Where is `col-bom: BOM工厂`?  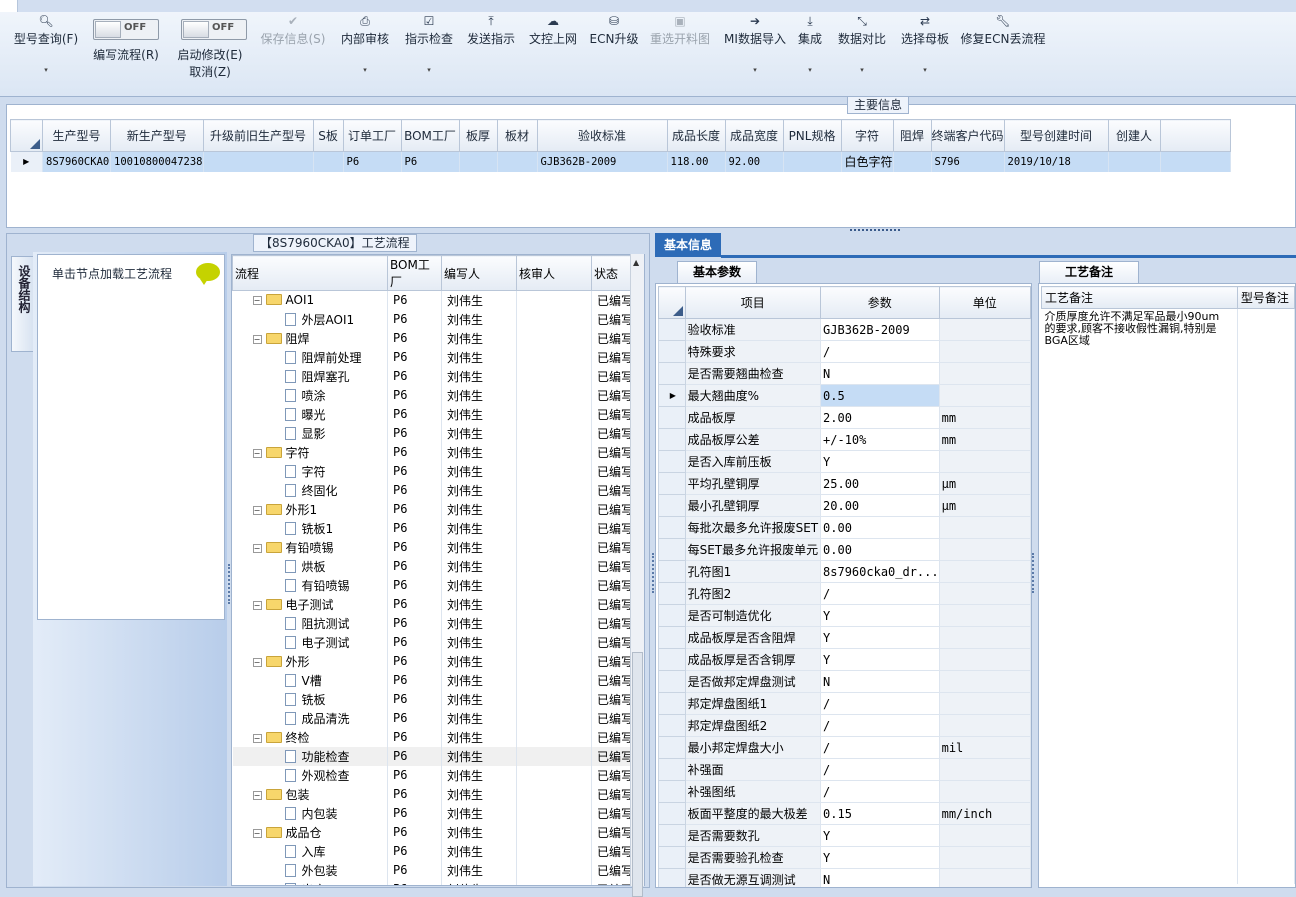 col-bom: BOM工厂 is located at coordinates (414, 273).